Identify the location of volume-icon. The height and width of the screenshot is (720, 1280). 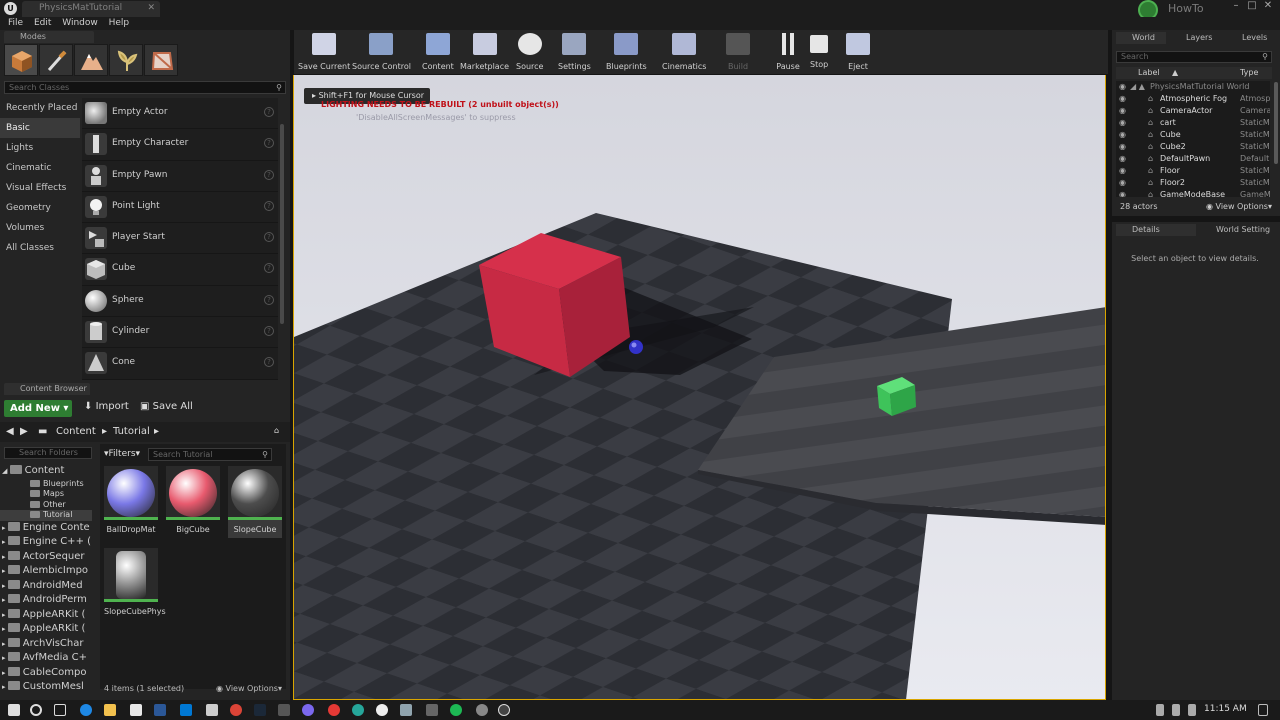
(1176, 710).